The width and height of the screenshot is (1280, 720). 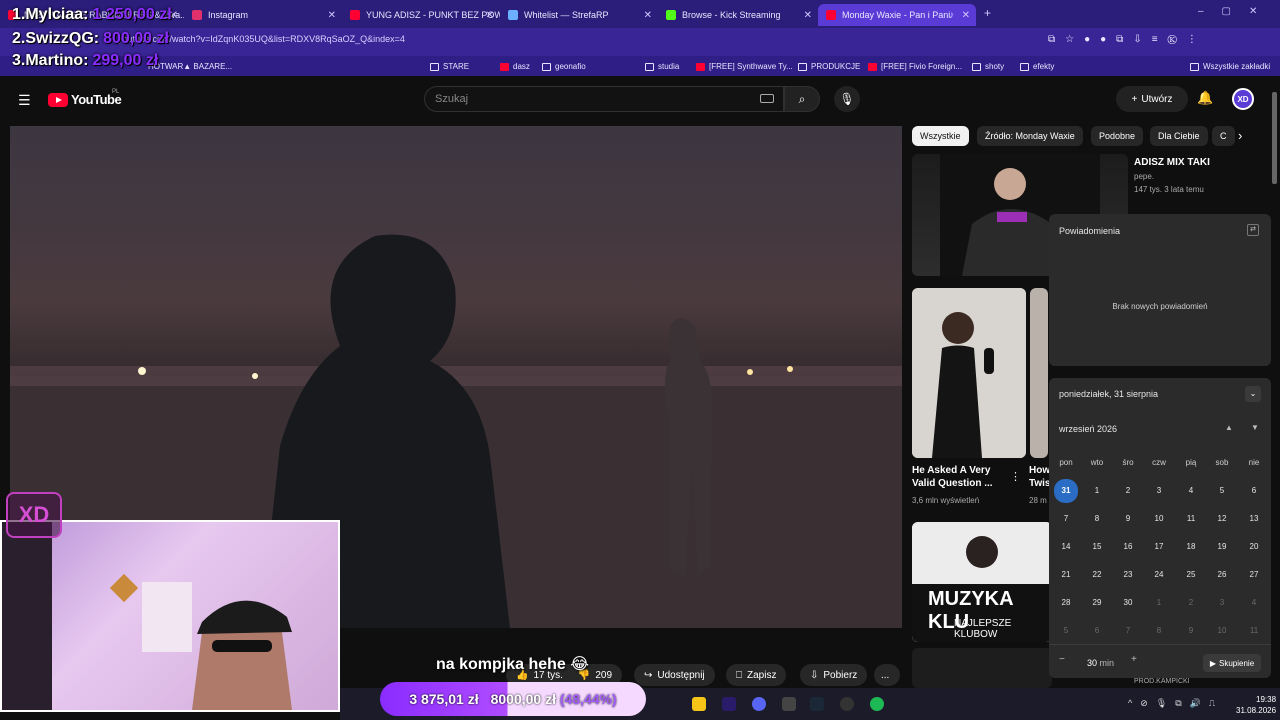 I want to click on save-button: ⎕ Zapisz, so click(x=756, y=675).